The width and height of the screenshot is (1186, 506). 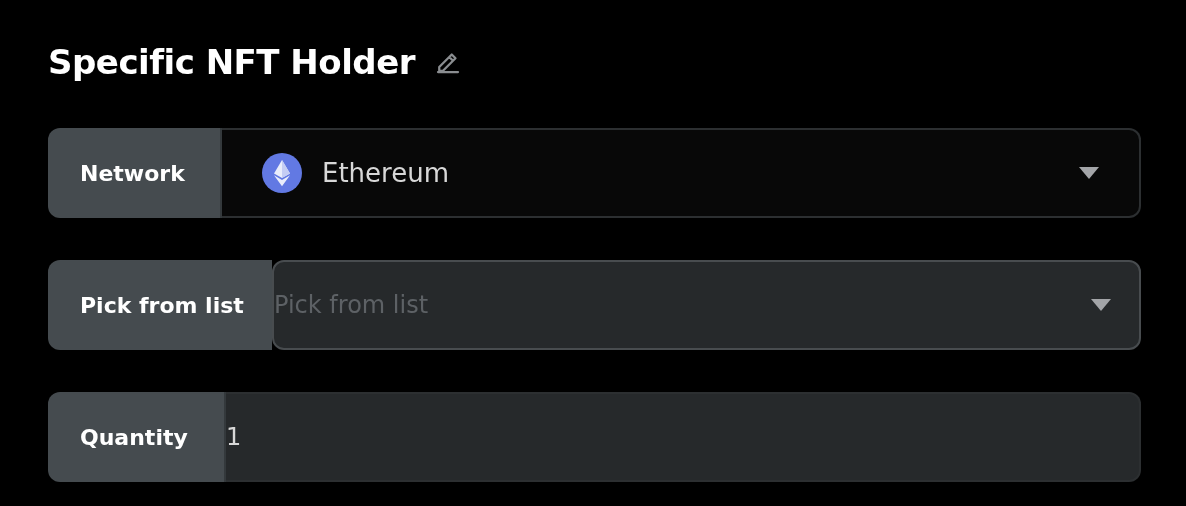 I want to click on field-label: Pick from list, so click(x=160, y=305).